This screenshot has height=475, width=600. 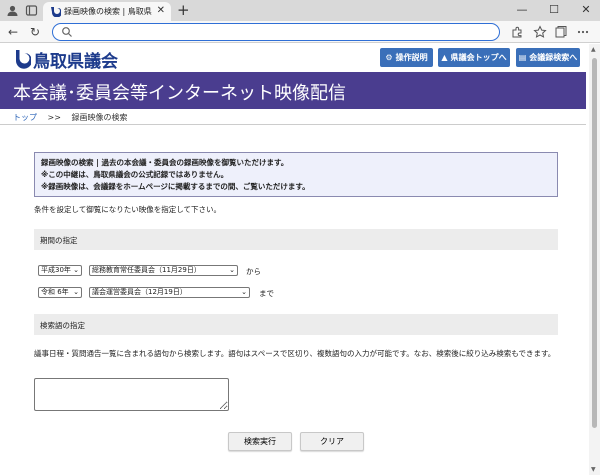 I want to click on building-icon: ▲, so click(x=444, y=57).